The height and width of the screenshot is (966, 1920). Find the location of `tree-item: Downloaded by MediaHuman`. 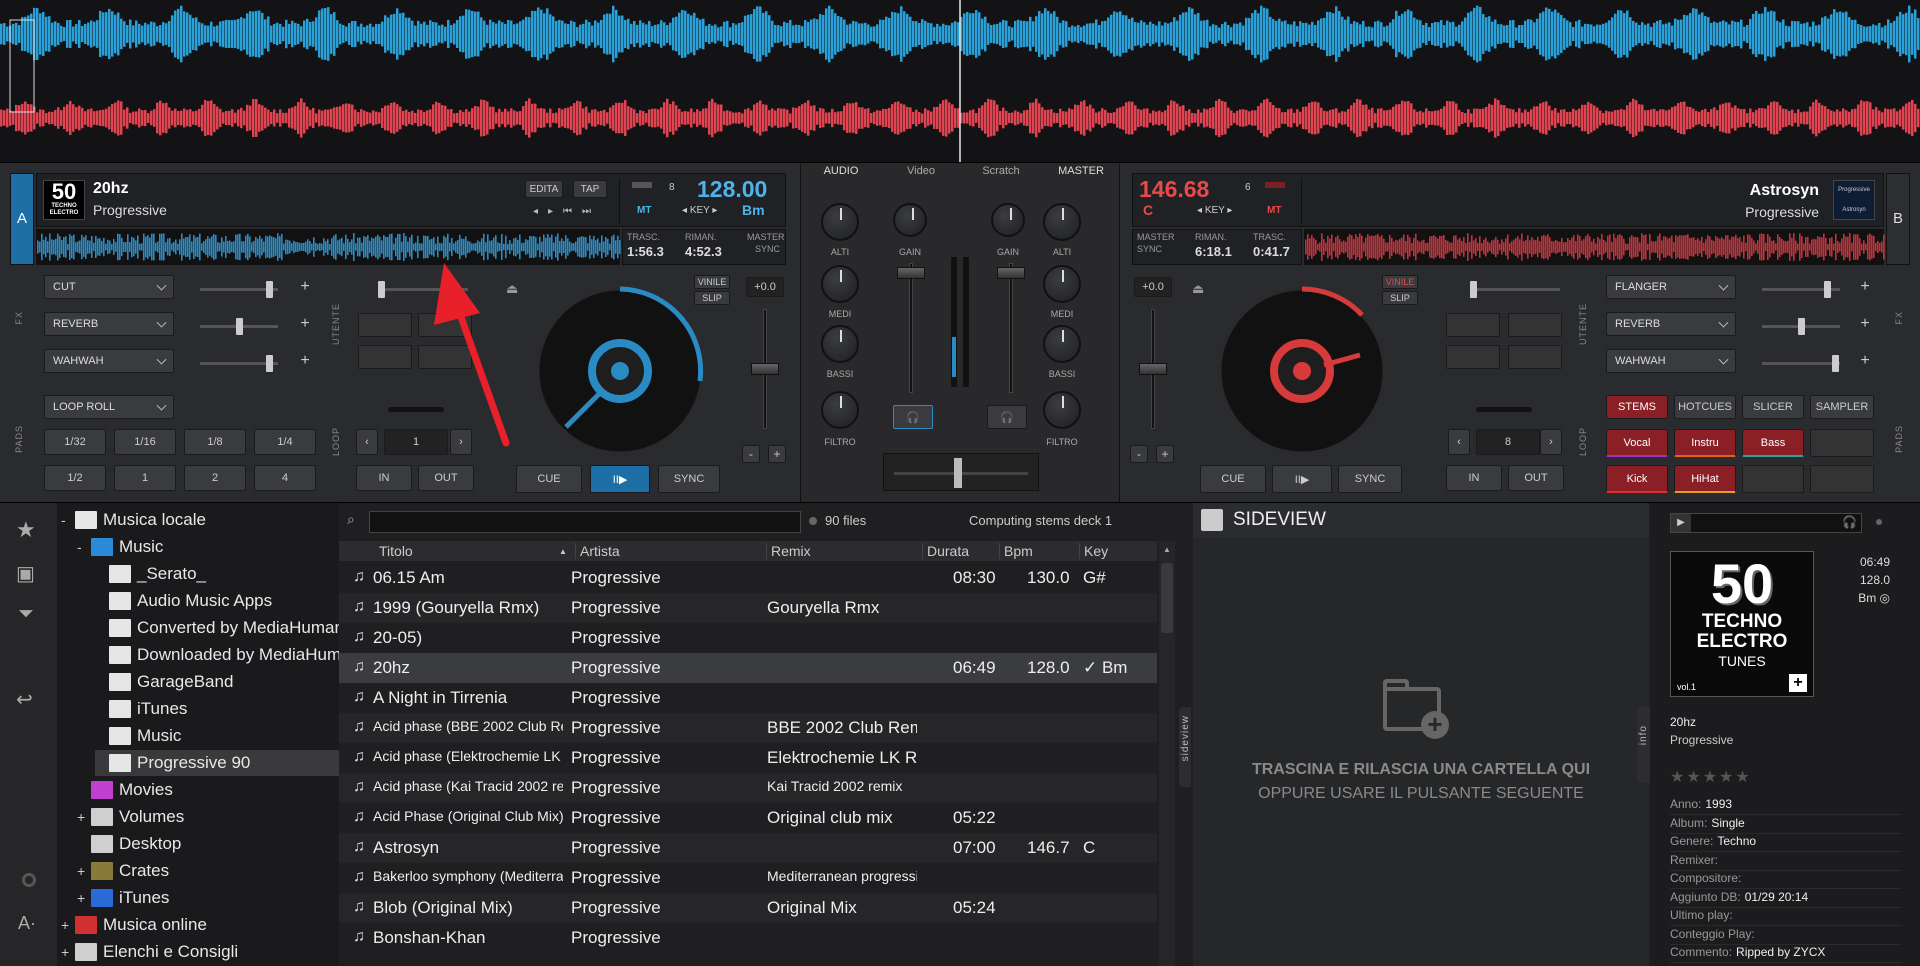

tree-item: Downloaded by MediaHuman is located at coordinates (217, 655).